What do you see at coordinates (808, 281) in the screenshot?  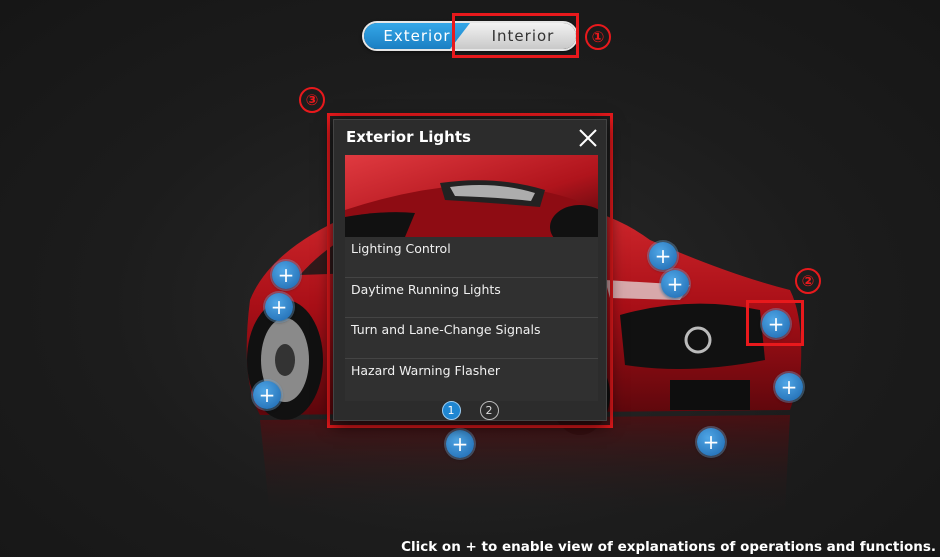 I see `annotation-number-2: ②` at bounding box center [808, 281].